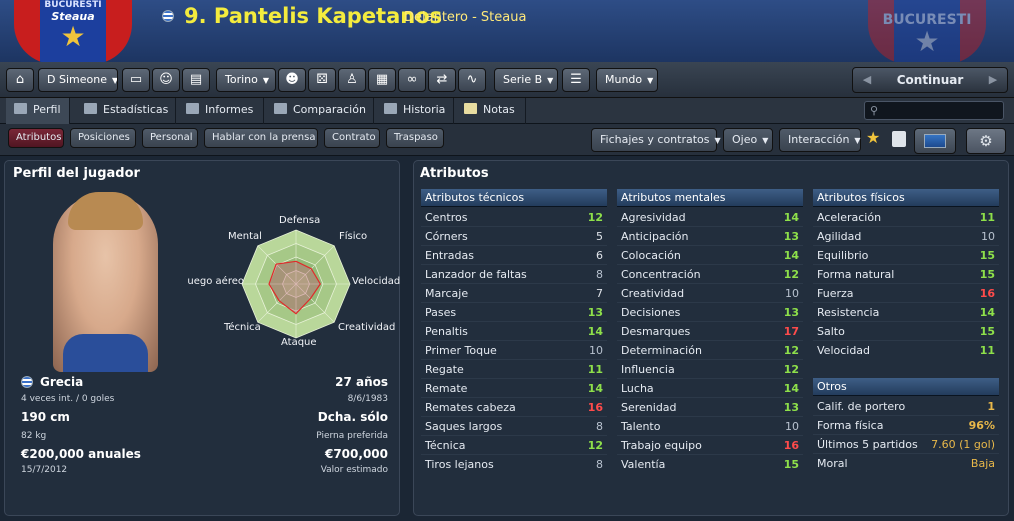 This screenshot has height=521, width=1014. What do you see at coordinates (712, 217) in the screenshot?
I see `attribute-row: Agresividad 14` at bounding box center [712, 217].